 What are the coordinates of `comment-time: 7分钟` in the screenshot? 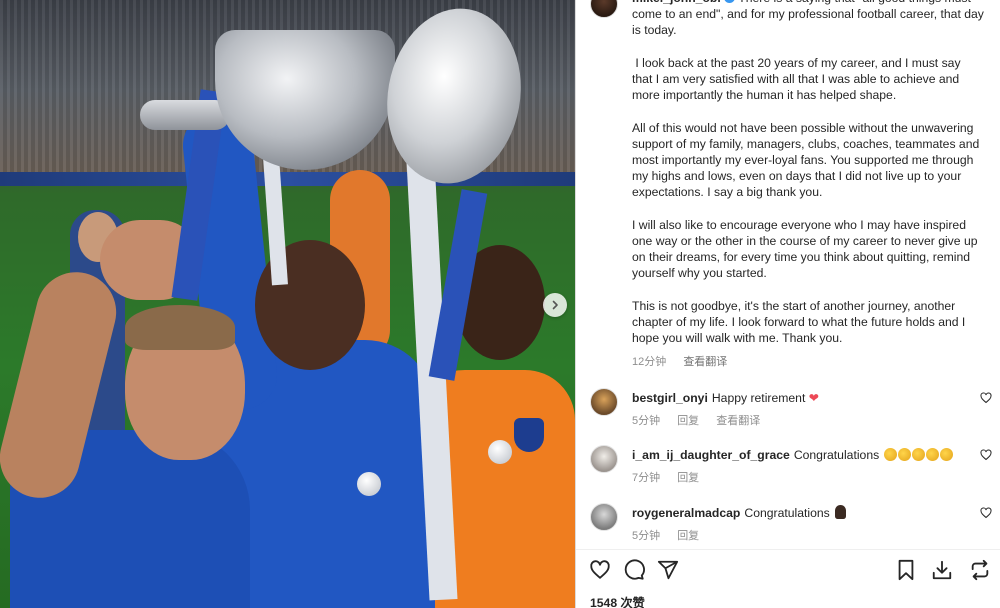 It's located at (646, 478).